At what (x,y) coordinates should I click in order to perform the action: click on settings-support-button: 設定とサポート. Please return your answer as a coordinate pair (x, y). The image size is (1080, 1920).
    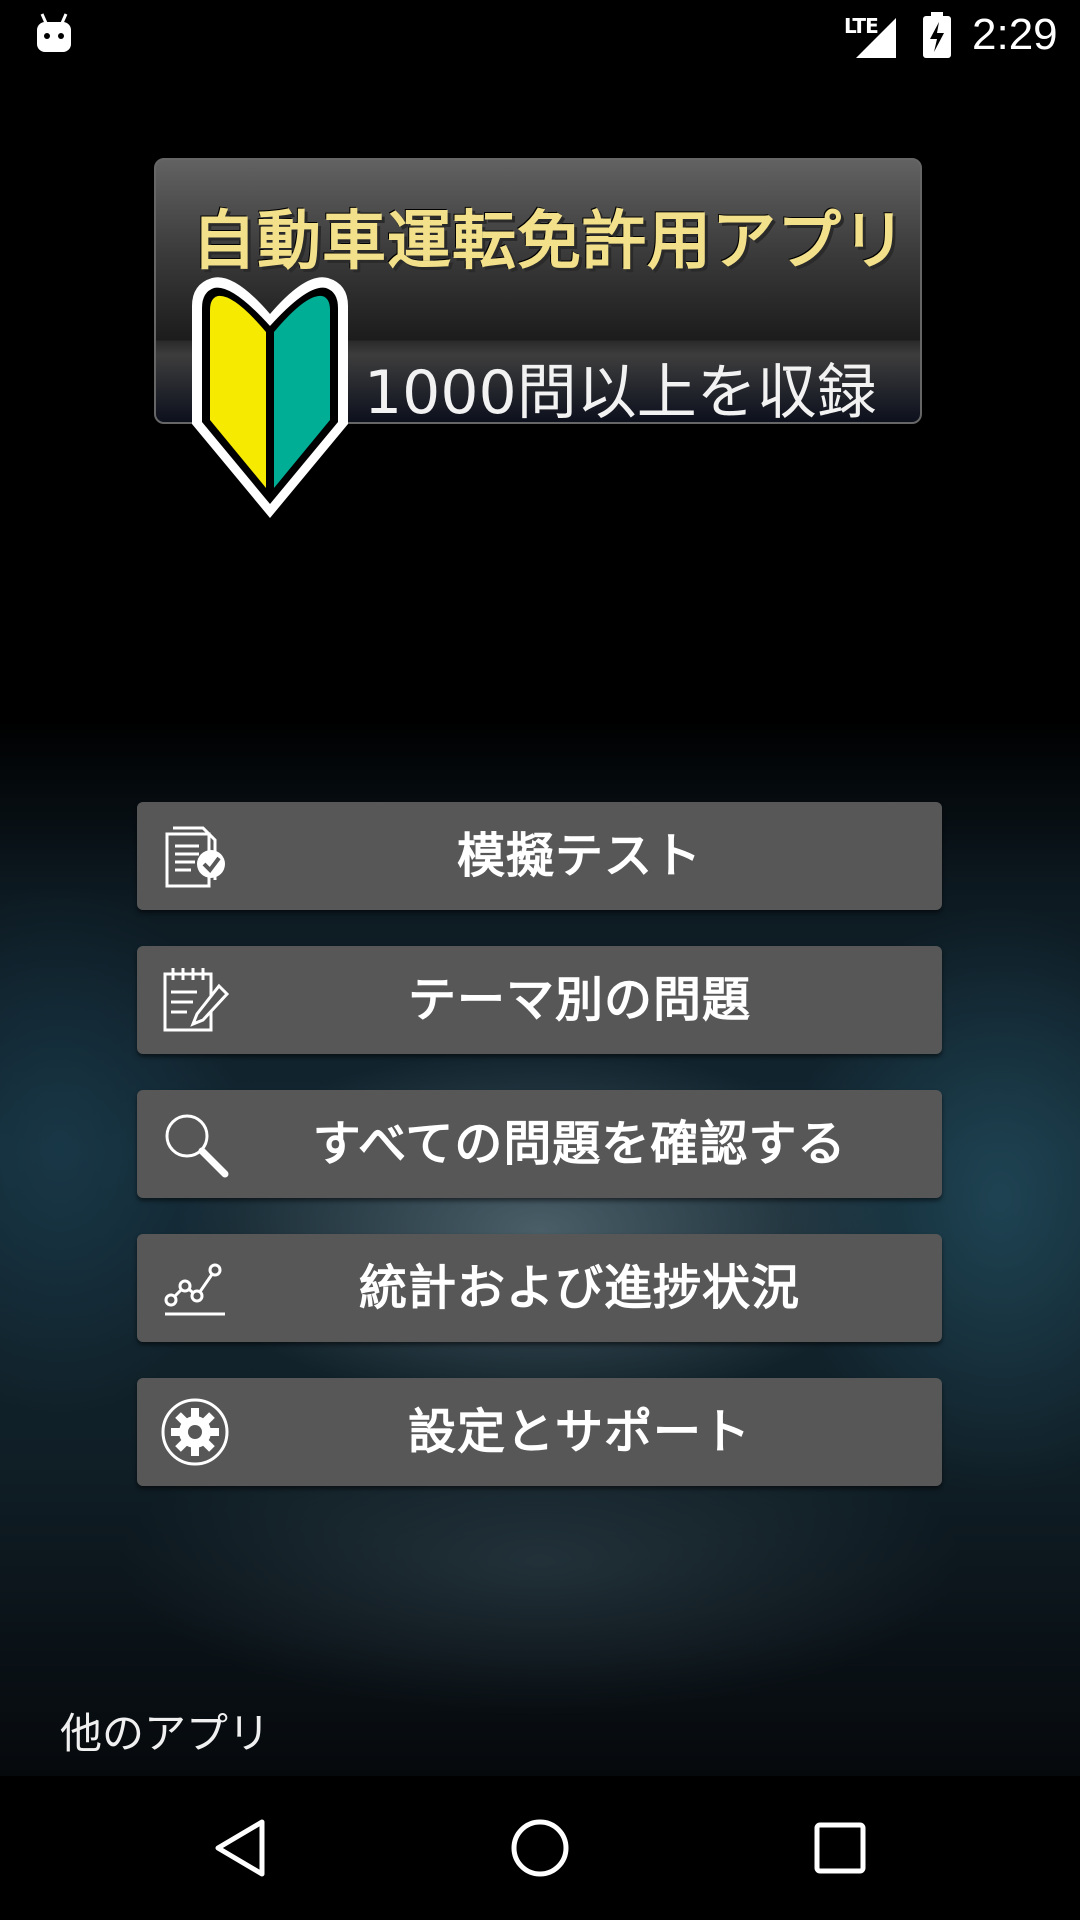
    Looking at the image, I should click on (539, 1432).